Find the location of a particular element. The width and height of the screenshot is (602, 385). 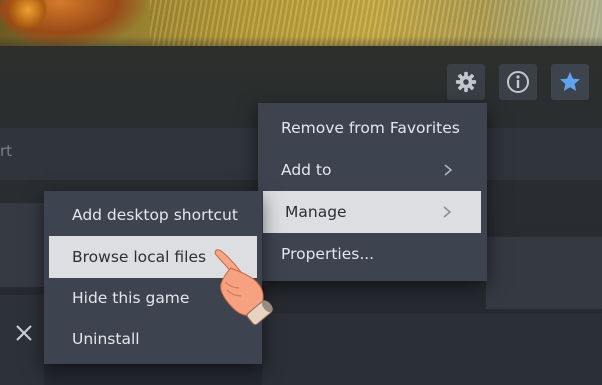

menu-item-remove-favorites: Remove from Favorites is located at coordinates (372, 128).